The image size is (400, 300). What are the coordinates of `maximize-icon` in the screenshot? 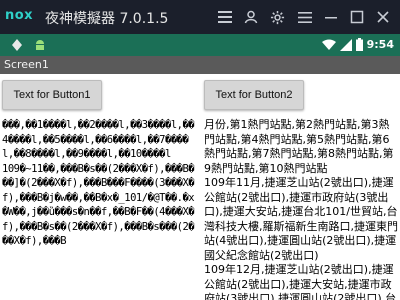 It's located at (357, 17).